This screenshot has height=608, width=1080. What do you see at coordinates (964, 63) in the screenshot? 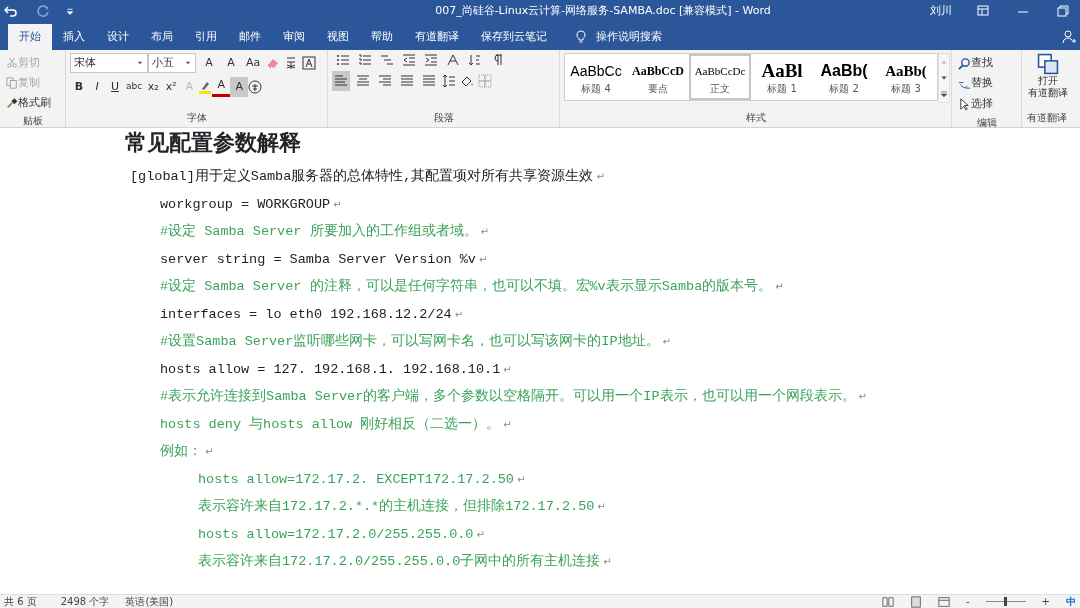
I see `search-icon` at bounding box center [964, 63].